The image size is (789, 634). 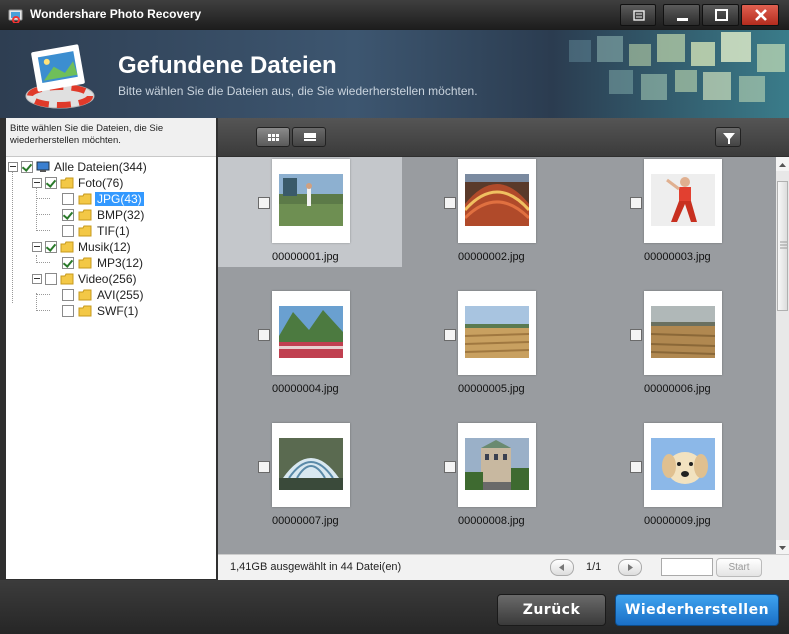 What do you see at coordinates (697, 610) in the screenshot?
I see `recover-button: Wiederherstellen` at bounding box center [697, 610].